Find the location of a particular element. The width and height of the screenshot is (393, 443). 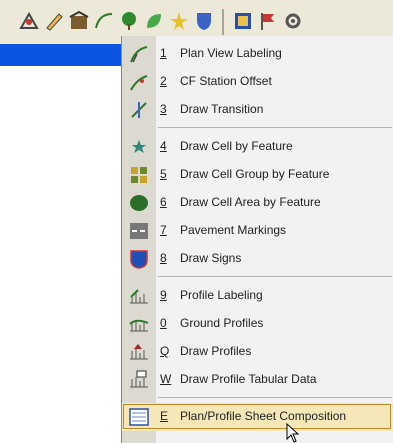

menu-label: Profile Labeling is located at coordinates (221, 295).